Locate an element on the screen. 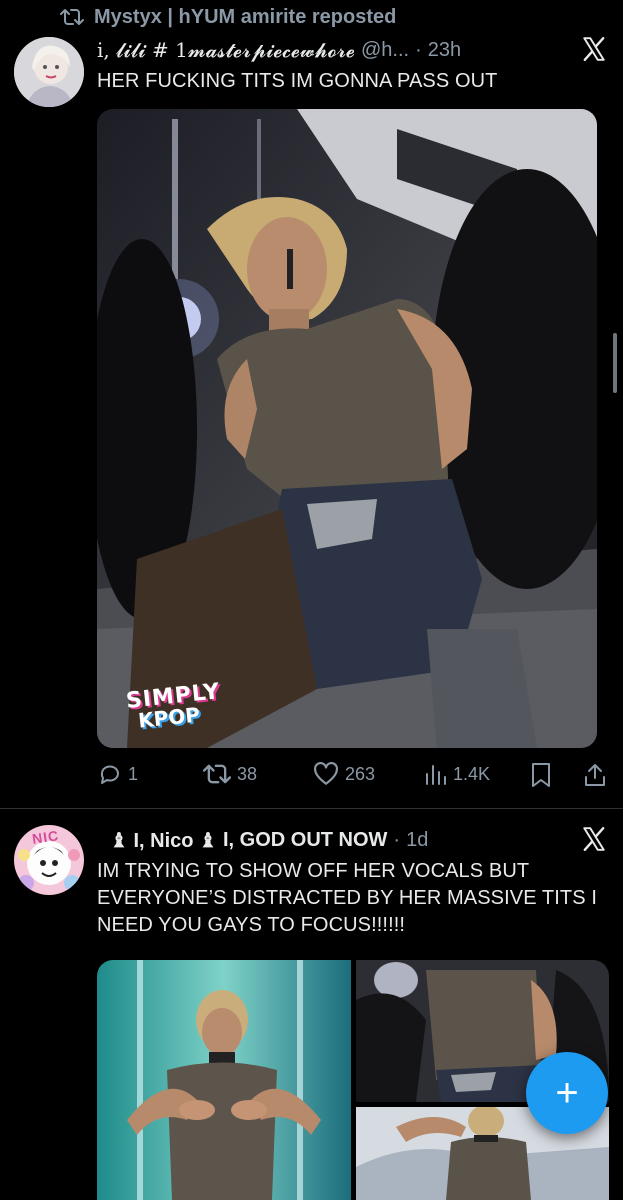  like-count: 263 is located at coordinates (360, 773).